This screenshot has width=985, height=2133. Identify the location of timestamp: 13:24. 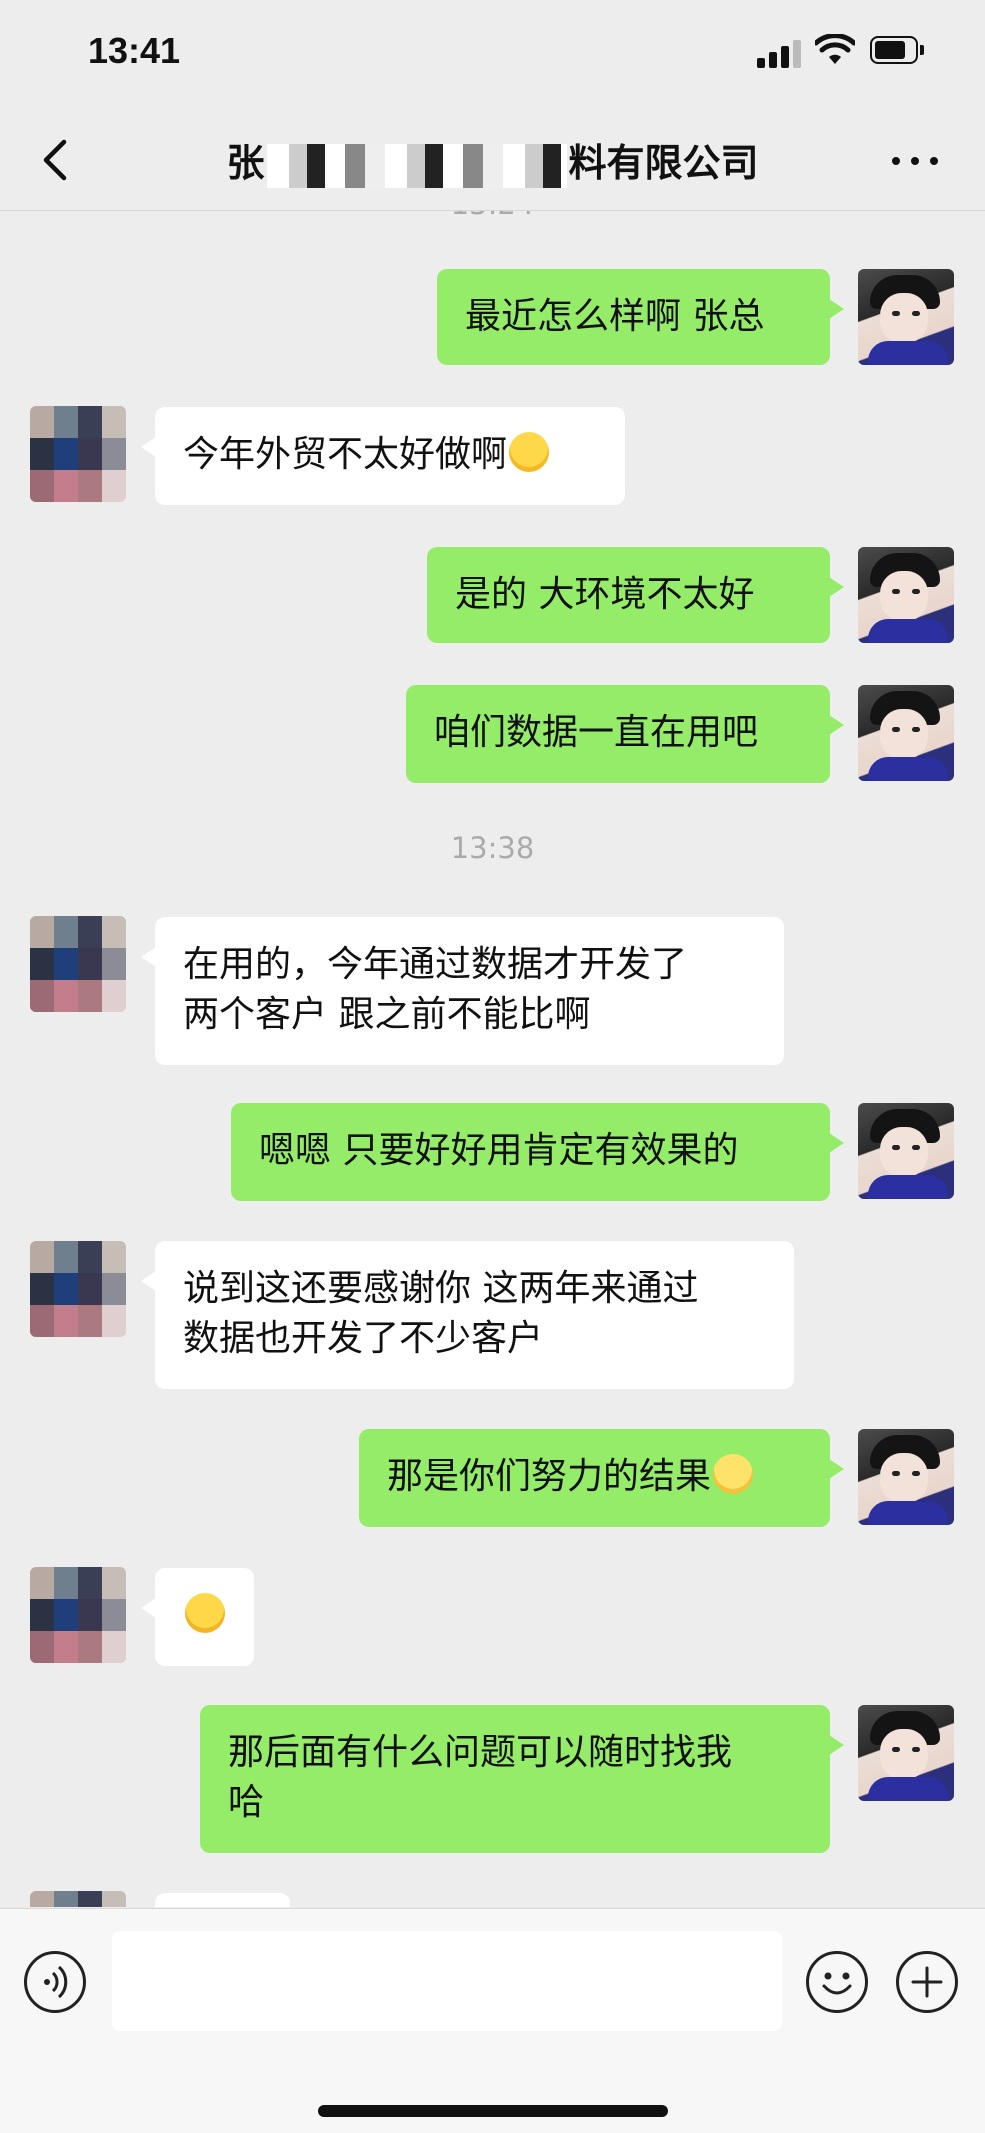
(492, 216).